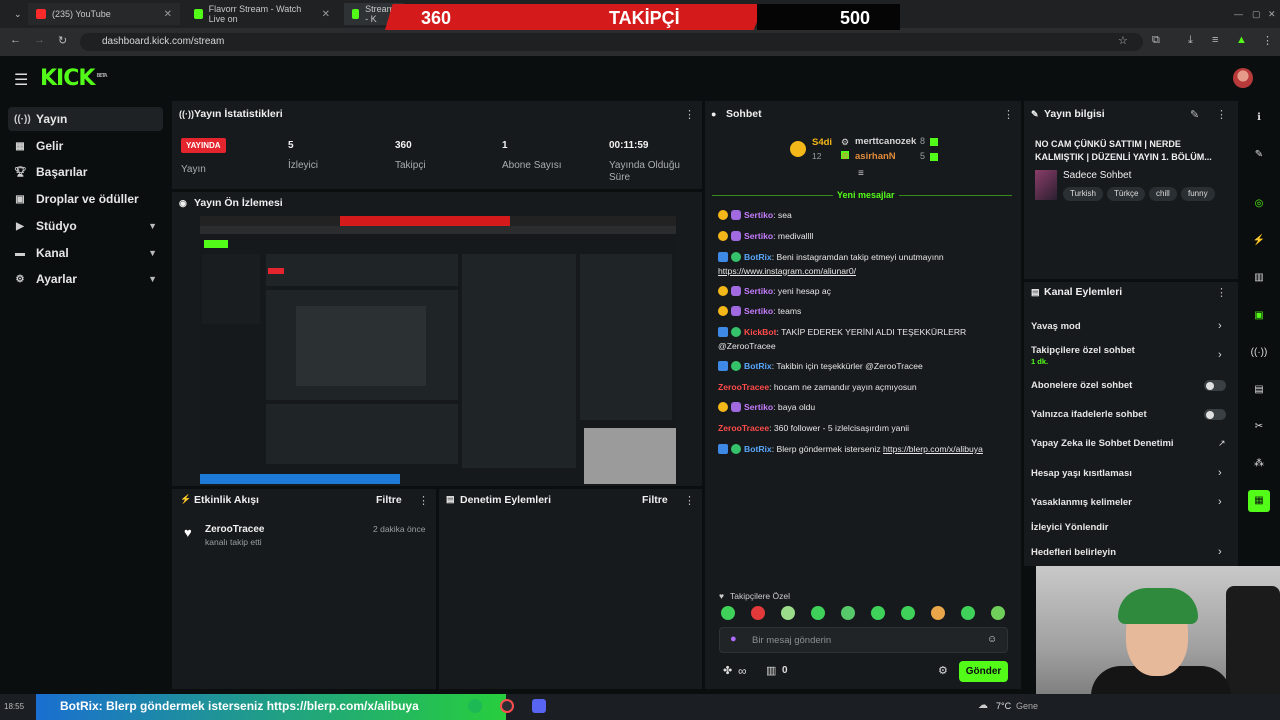 The image size is (1280, 720). I want to click on tag-chip: chill, so click(1163, 194).